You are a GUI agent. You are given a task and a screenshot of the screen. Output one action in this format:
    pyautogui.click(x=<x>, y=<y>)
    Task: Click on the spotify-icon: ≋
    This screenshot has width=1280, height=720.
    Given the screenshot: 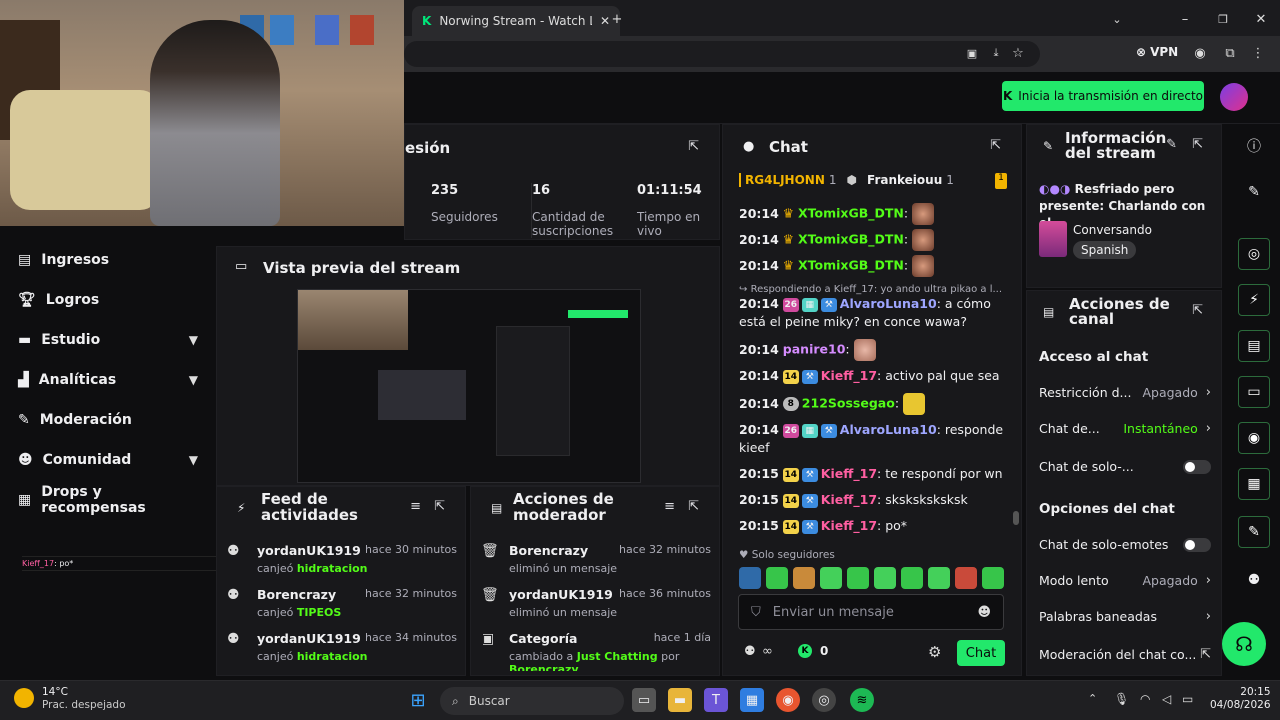 What is the action you would take?
    pyautogui.click(x=862, y=700)
    